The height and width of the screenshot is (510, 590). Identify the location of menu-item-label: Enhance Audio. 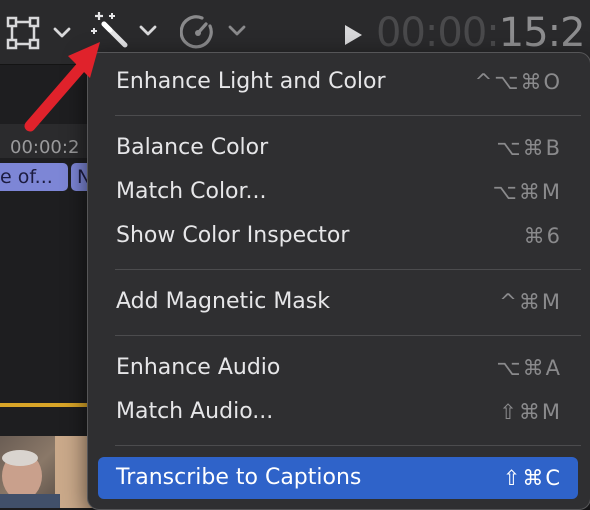
(198, 367).